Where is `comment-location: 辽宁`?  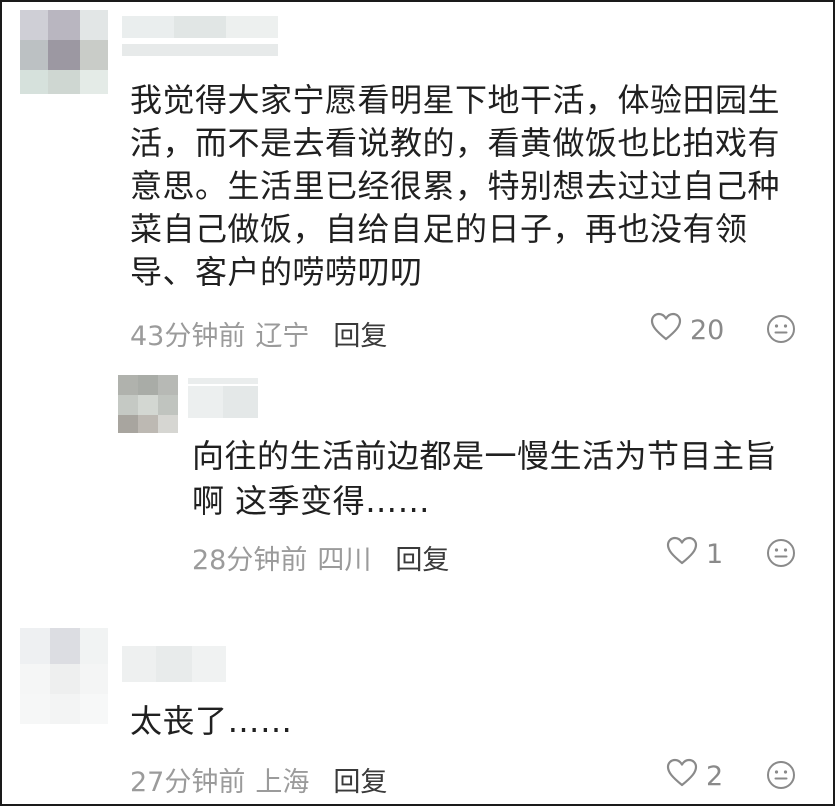 comment-location: 辽宁 is located at coordinates (282, 336).